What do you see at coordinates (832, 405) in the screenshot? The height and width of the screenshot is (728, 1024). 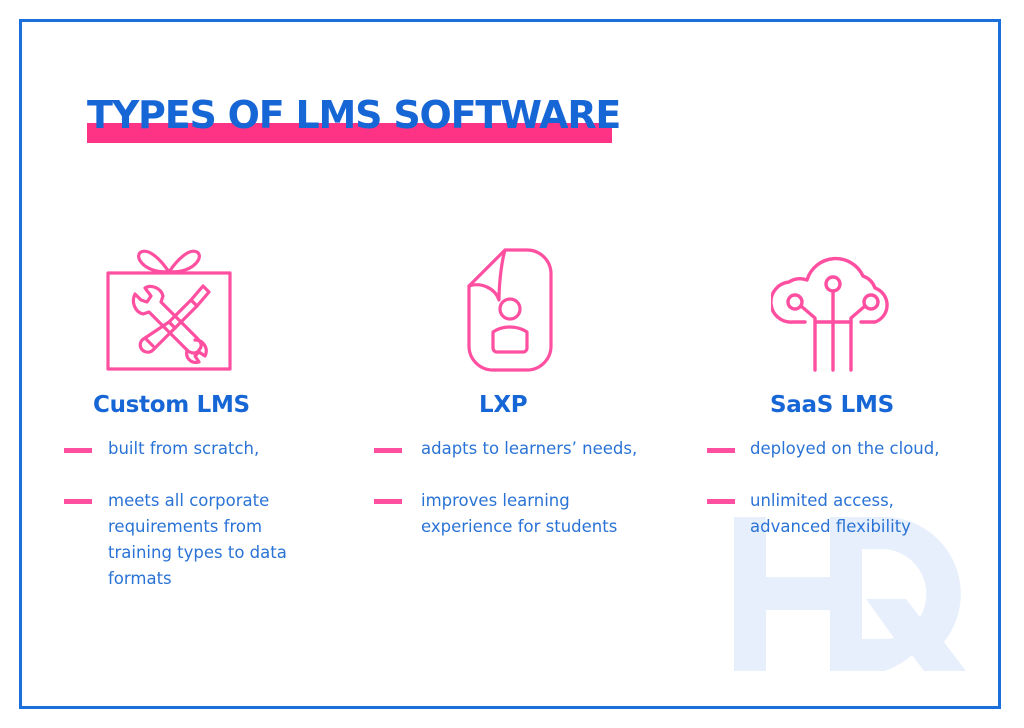 I see `column-heading-saas-lms: SaaS LMS` at bounding box center [832, 405].